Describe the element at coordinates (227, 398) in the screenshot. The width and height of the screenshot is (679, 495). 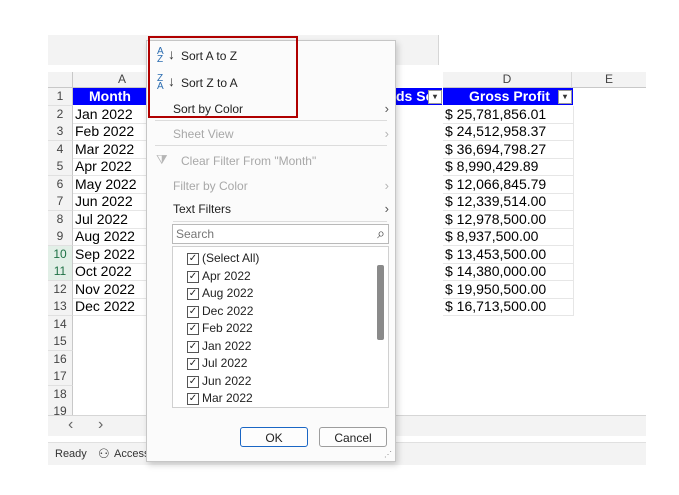
I see `filter-list-item-label: Mar 2022` at that location.